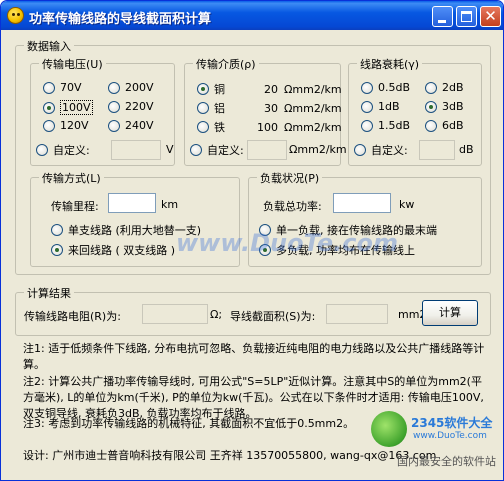 The height and width of the screenshot is (481, 504). What do you see at coordinates (131, 106) in the screenshot?
I see `voltage-option-220v: 220V` at bounding box center [131, 106].